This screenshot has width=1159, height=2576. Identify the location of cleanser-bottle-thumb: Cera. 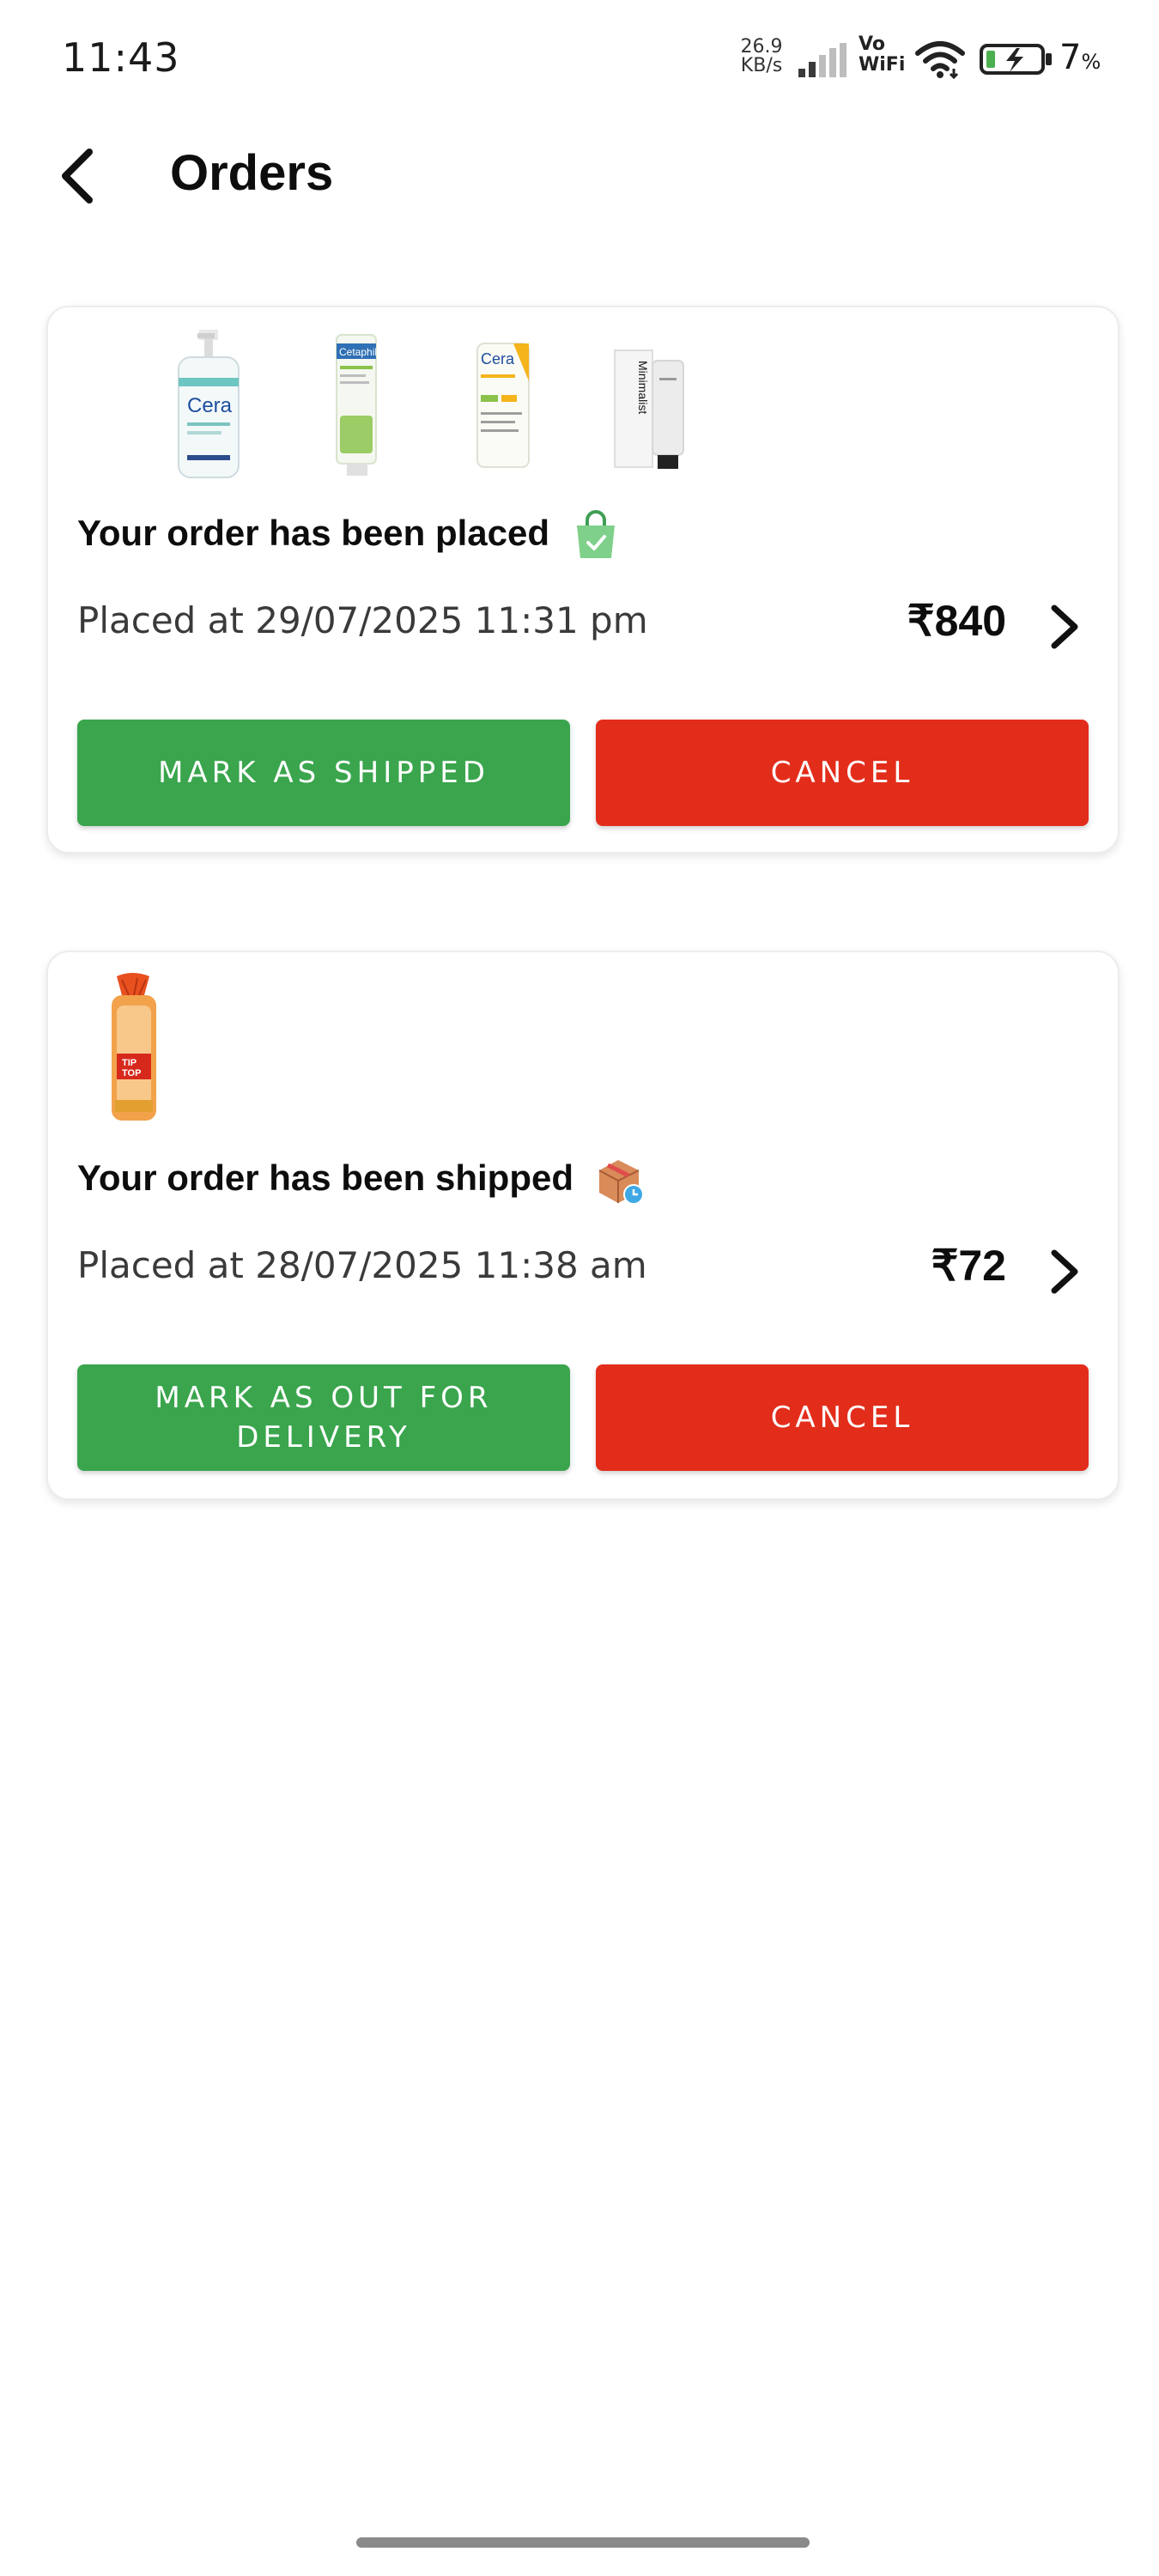
(209, 404).